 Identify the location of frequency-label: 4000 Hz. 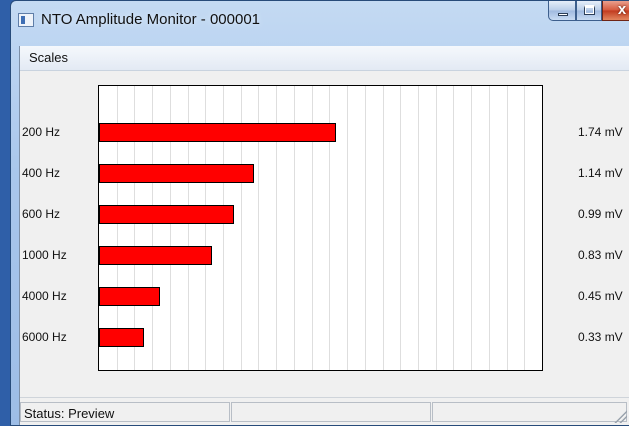
(44, 296).